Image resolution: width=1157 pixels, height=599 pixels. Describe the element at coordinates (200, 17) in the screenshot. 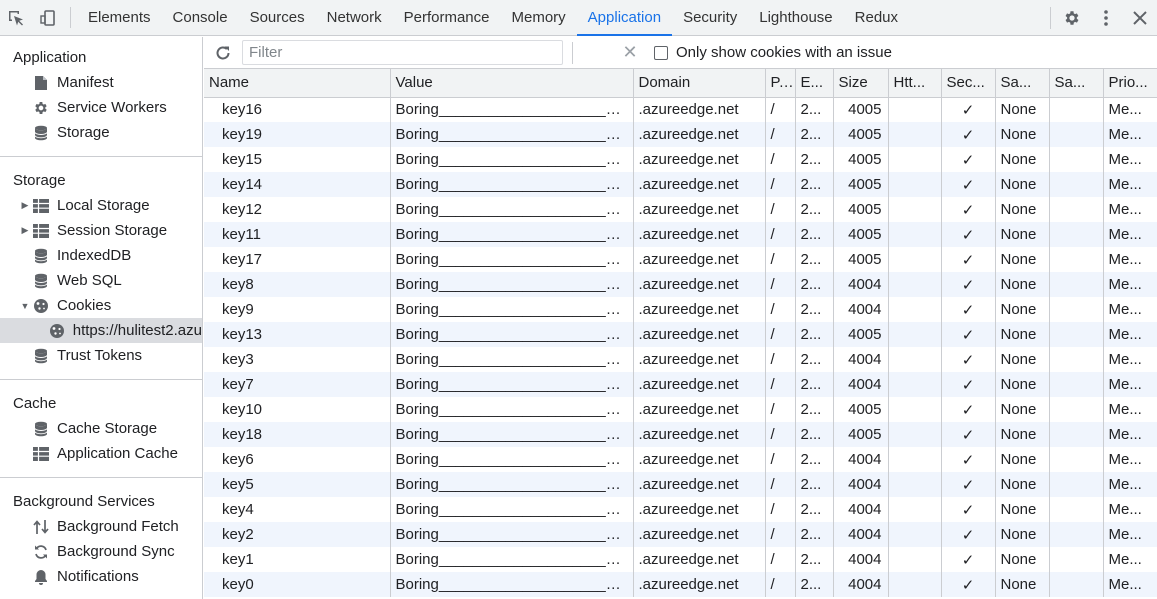

I see `tab-console: Console` at that location.